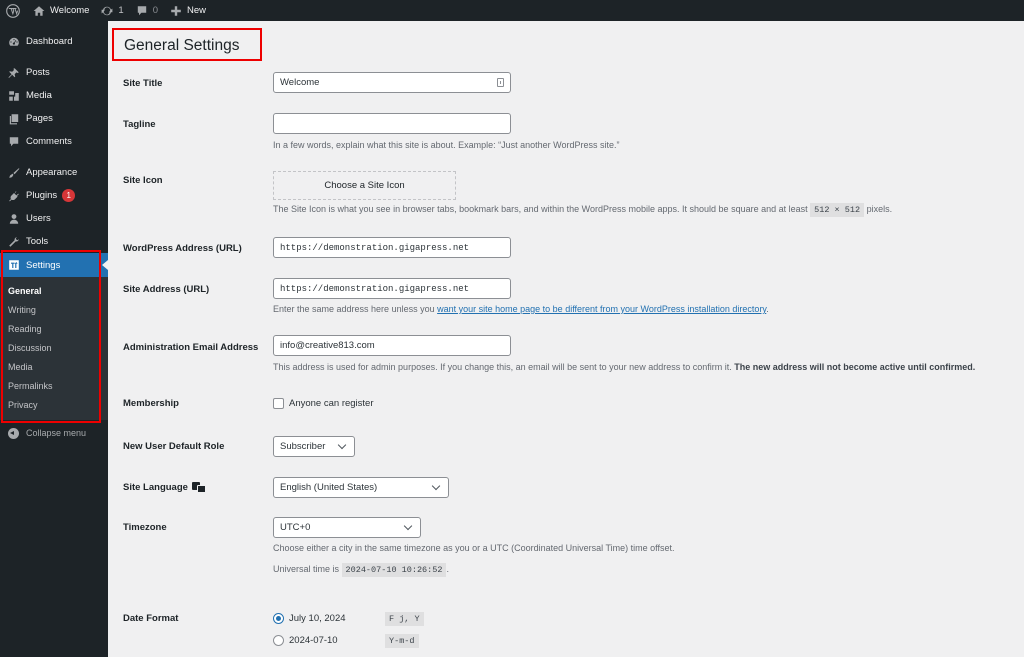  What do you see at coordinates (54, 328) in the screenshot?
I see `submenu-item-reading: Reading` at bounding box center [54, 328].